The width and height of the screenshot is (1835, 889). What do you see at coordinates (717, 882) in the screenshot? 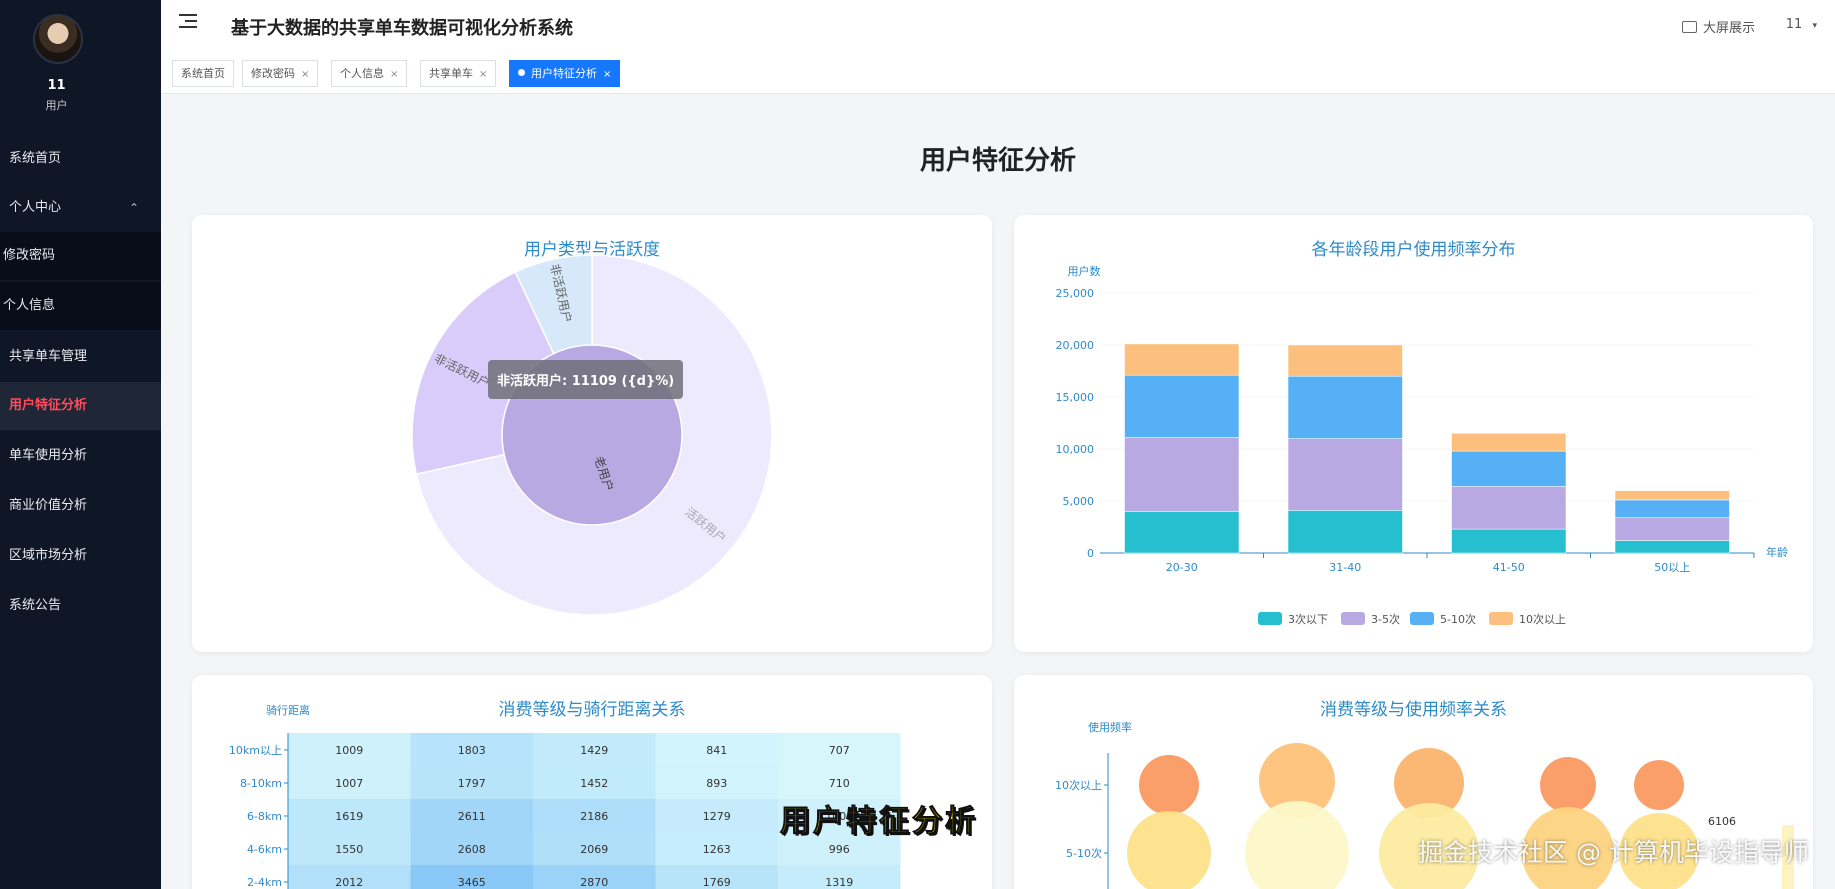
I see `cell-label: 1769` at bounding box center [717, 882].